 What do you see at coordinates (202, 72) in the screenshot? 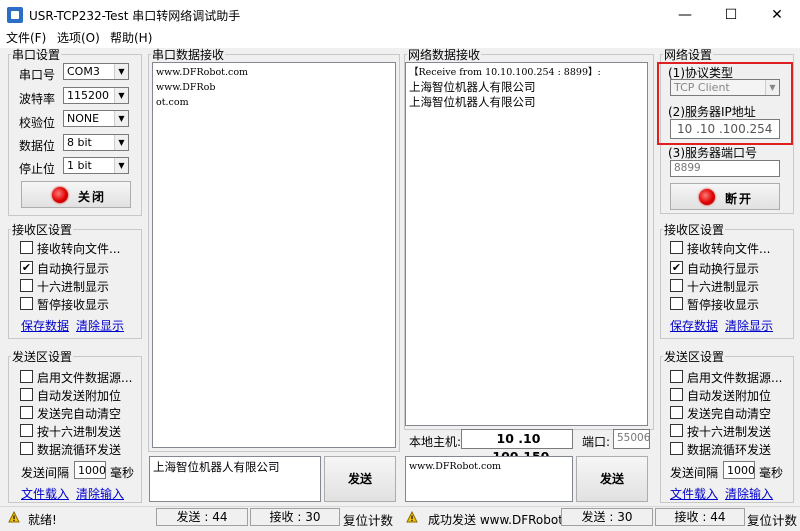
I see `serial-recv-line: www.DFRobot.com` at bounding box center [202, 72].